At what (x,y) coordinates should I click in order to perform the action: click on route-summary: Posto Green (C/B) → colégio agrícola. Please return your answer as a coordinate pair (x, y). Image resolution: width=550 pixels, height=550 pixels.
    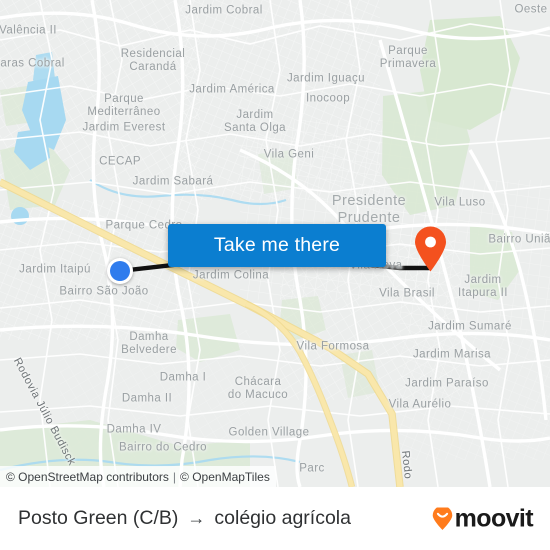
    Looking at the image, I should click on (184, 518).